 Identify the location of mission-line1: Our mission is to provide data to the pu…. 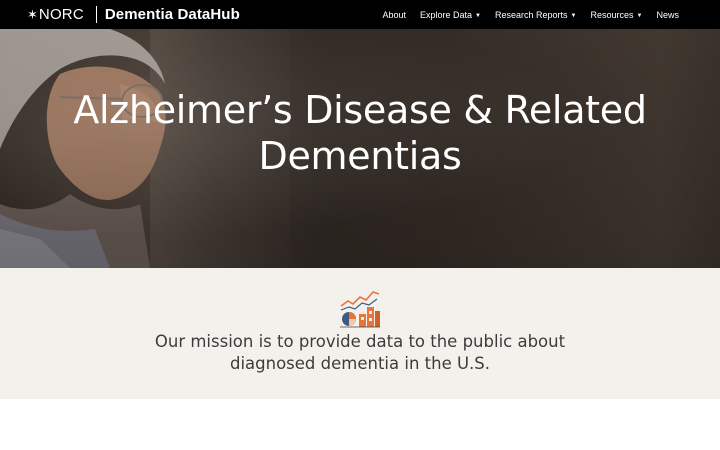
(360, 341).